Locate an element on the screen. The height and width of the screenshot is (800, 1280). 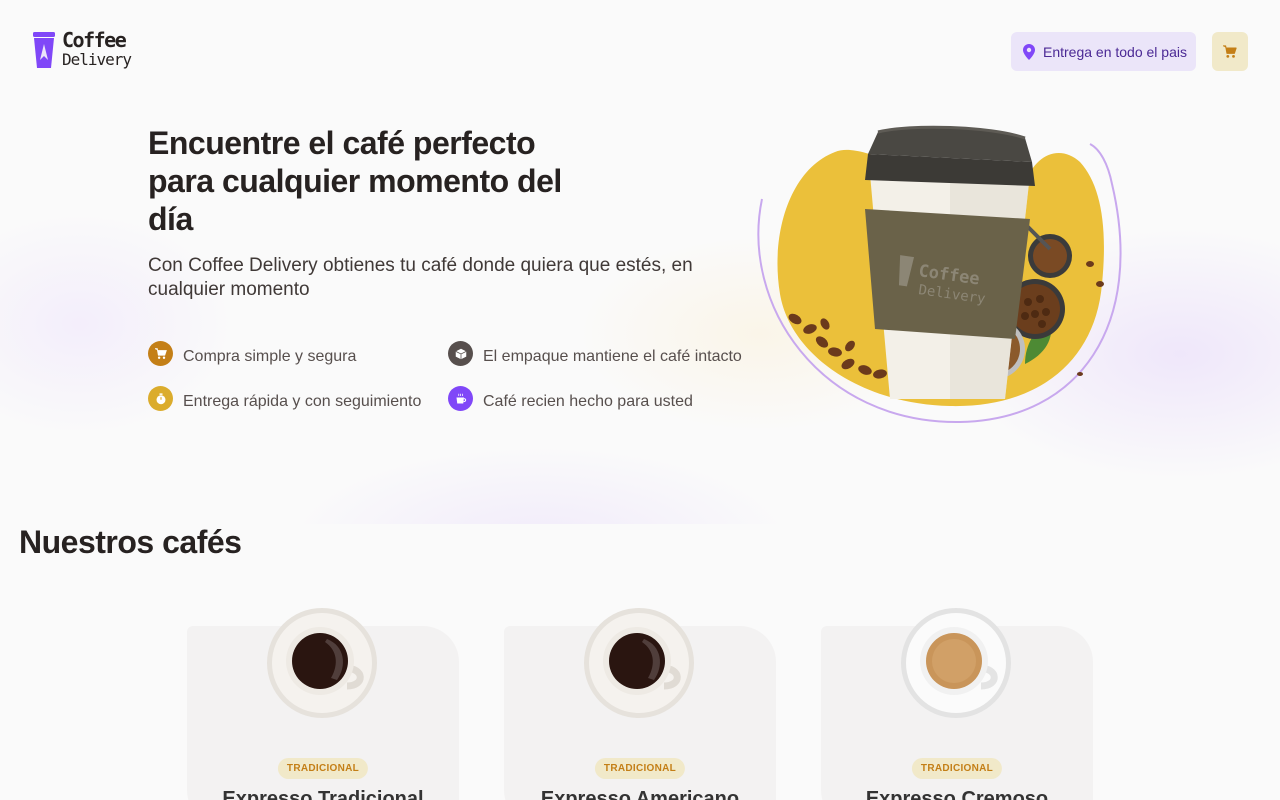
feature-label: Café recien hecho para usted is located at coordinates (588, 401).